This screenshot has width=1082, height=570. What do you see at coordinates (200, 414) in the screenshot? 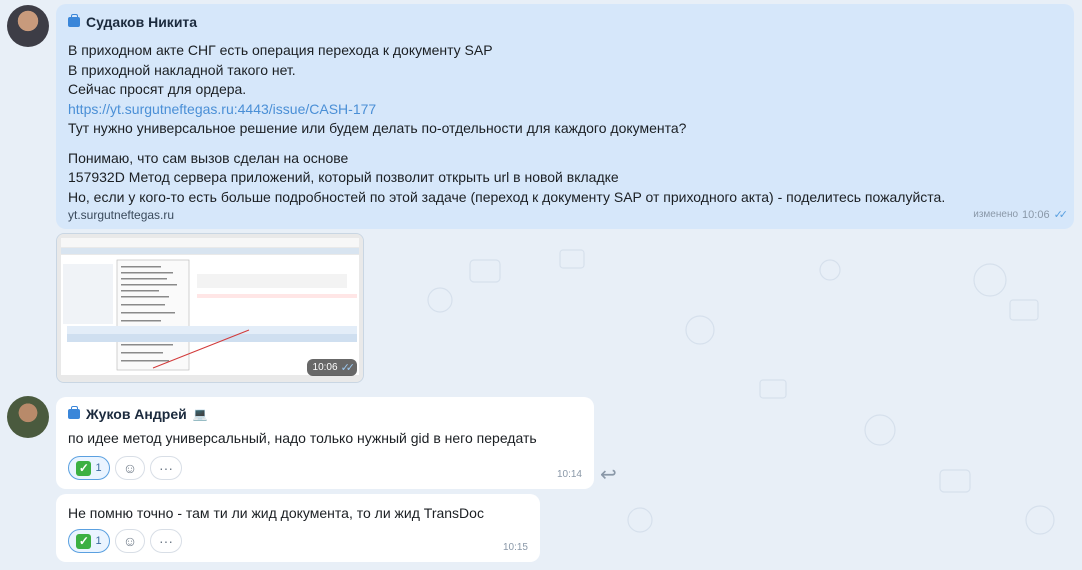
I see `laptop-emoji: 💻` at bounding box center [200, 414].